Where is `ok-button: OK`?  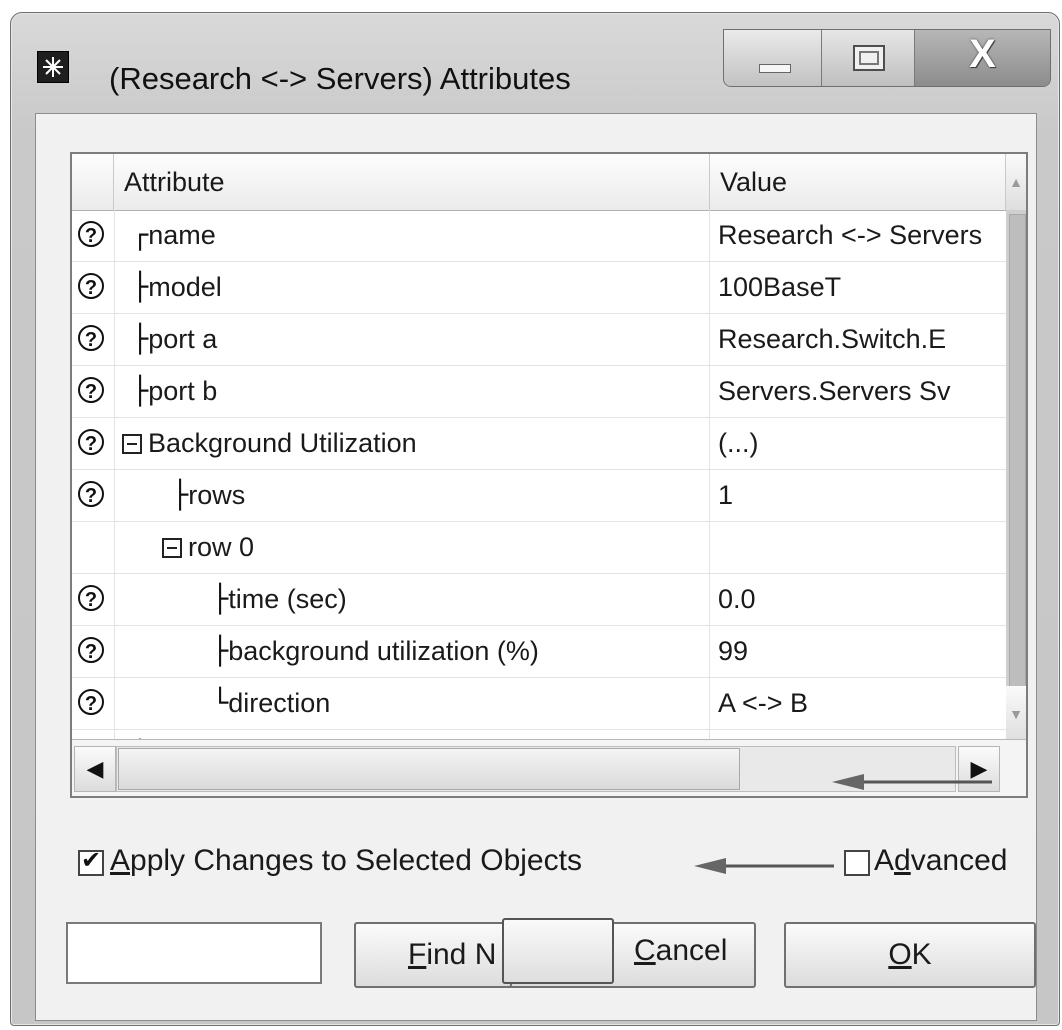
ok-button: OK is located at coordinates (910, 955).